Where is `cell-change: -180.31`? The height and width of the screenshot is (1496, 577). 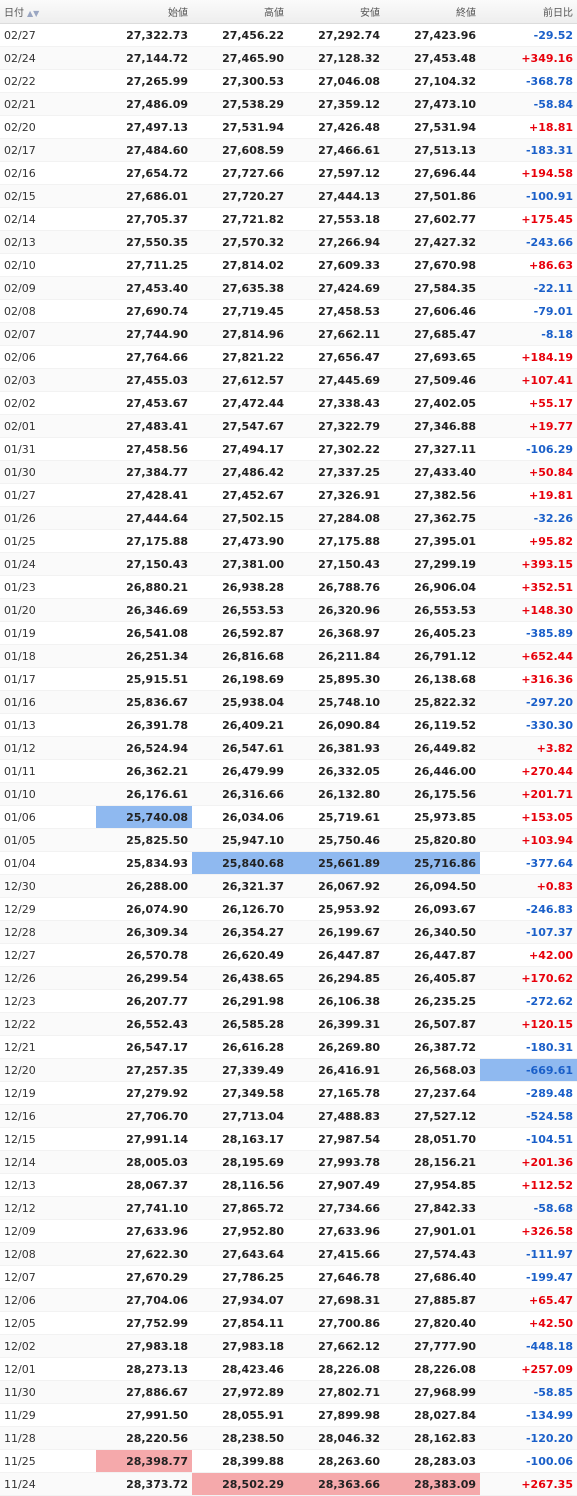
cell-change: -180.31 is located at coordinates (528, 1047).